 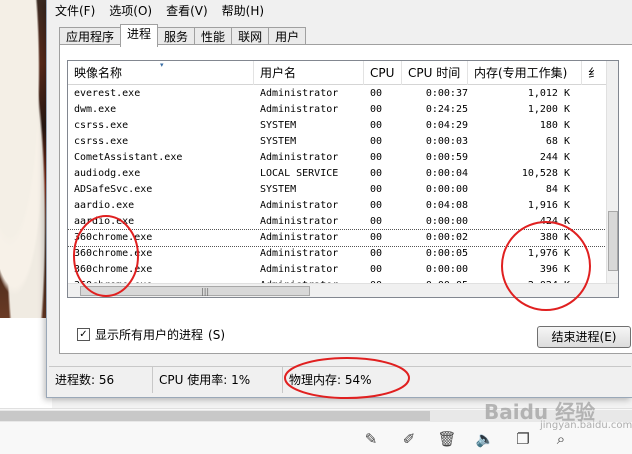 What do you see at coordinates (446, 141) in the screenshot?
I see `row-cpu-time: 0:00:03` at bounding box center [446, 141].